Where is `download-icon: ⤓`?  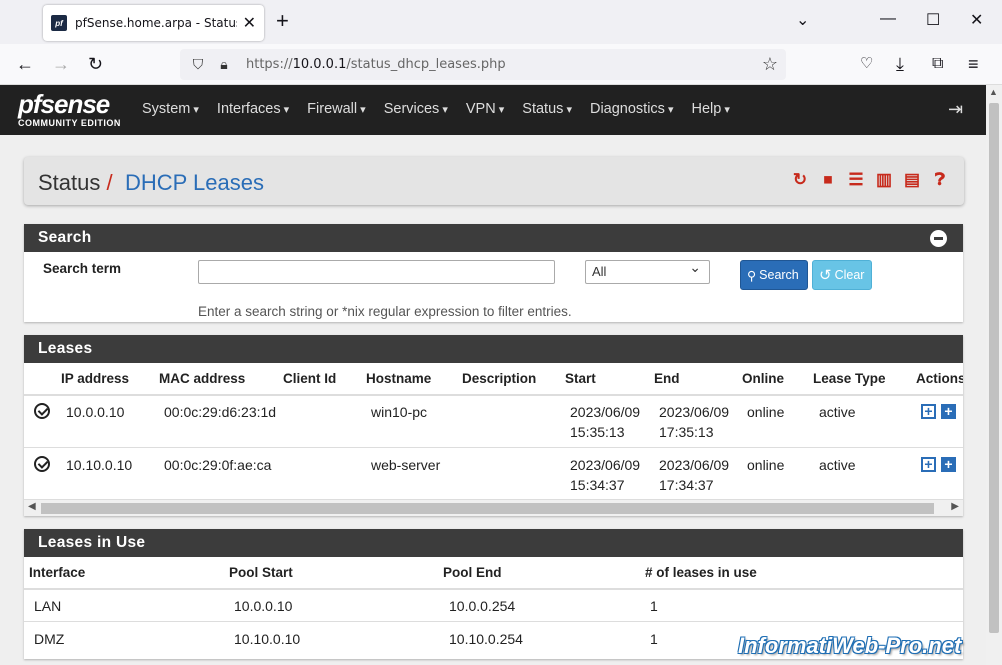 download-icon: ⤓ is located at coordinates (900, 64).